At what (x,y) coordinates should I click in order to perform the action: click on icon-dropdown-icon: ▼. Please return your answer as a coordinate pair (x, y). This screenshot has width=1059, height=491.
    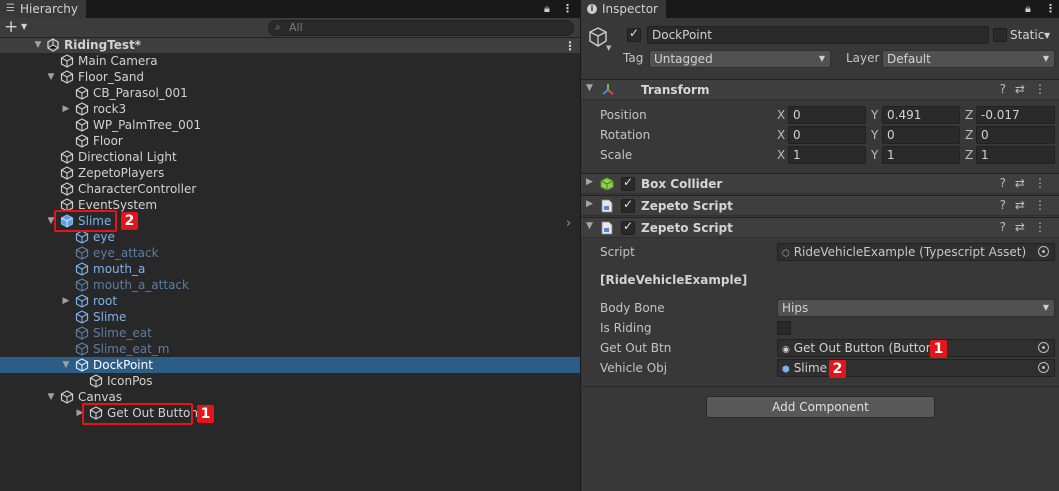
    Looking at the image, I should click on (608, 48).